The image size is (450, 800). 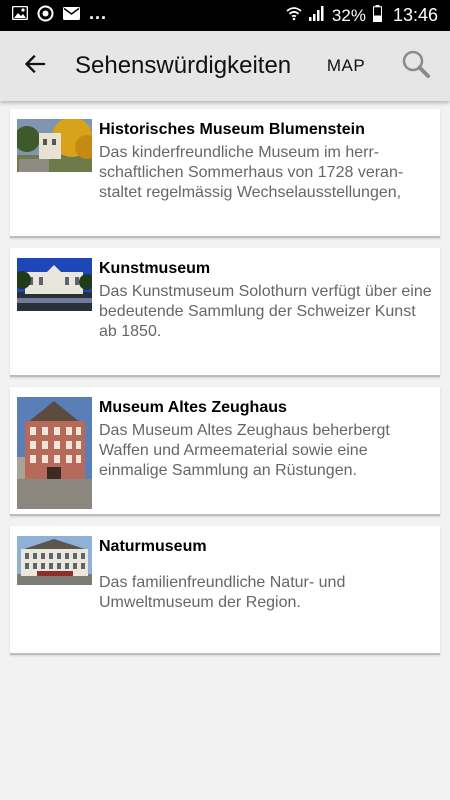 I want to click on item-title: Museum Altes Zeughaus, so click(x=193, y=407).